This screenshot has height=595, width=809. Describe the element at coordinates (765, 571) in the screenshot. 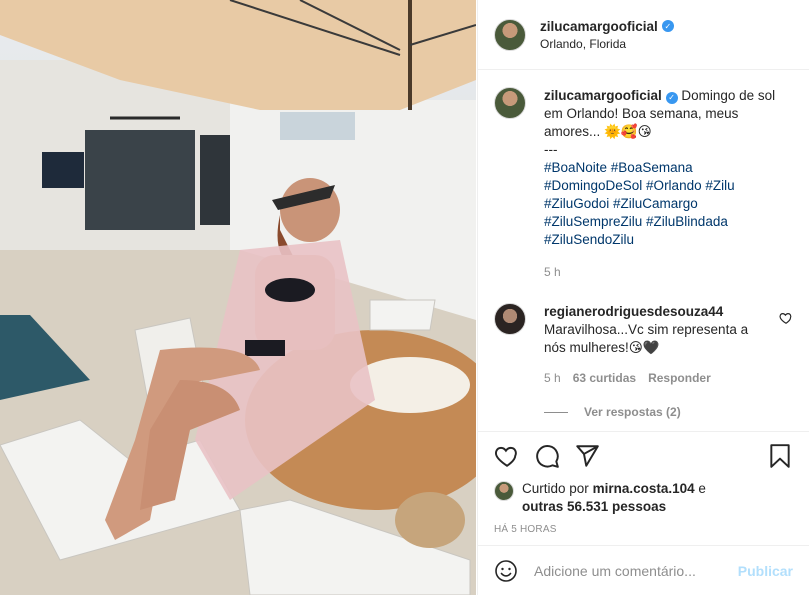

I see `publish-button: Publicar` at that location.